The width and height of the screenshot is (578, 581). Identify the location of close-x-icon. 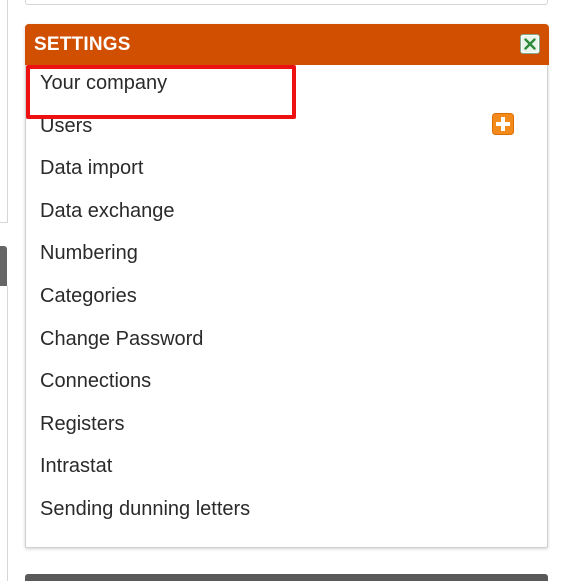
(530, 44).